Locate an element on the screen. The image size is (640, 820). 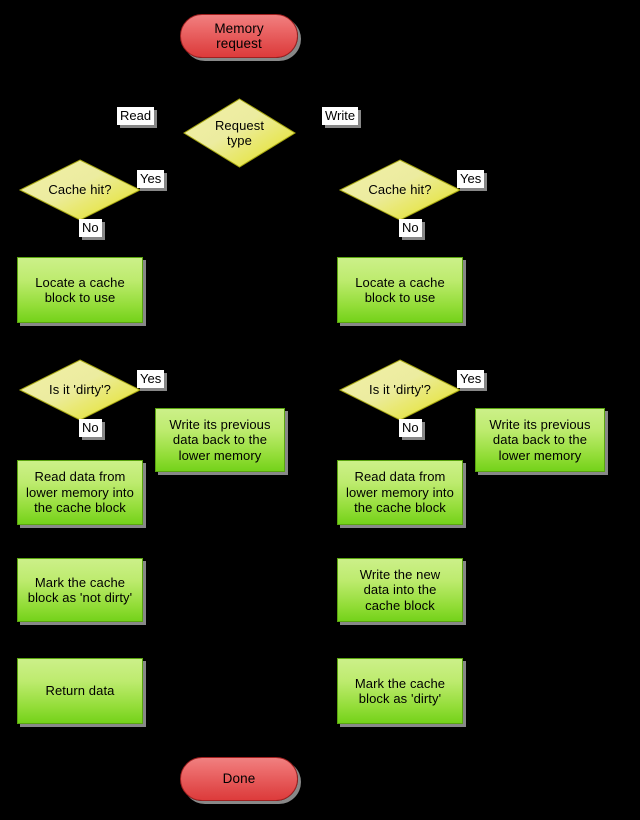
node-write-is-dirty: Is it 'dirty'? is located at coordinates (400, 390).